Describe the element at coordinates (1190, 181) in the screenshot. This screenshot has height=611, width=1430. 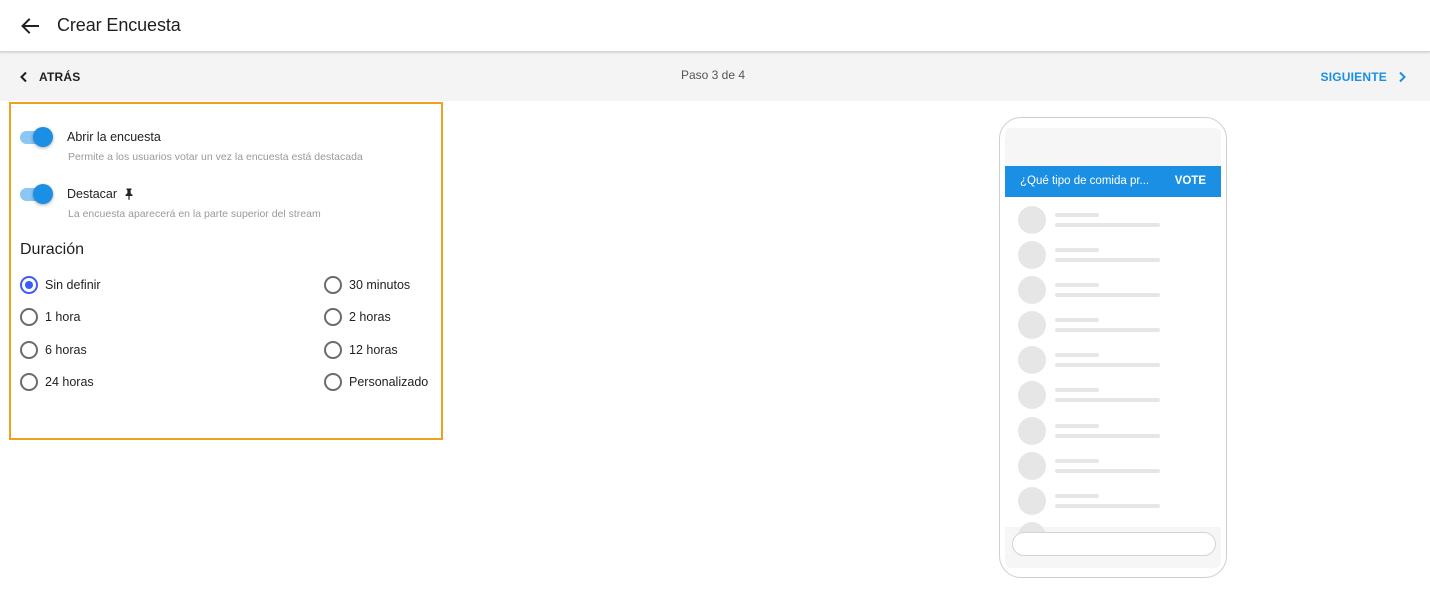
I see `vote-button: VOTE` at that location.